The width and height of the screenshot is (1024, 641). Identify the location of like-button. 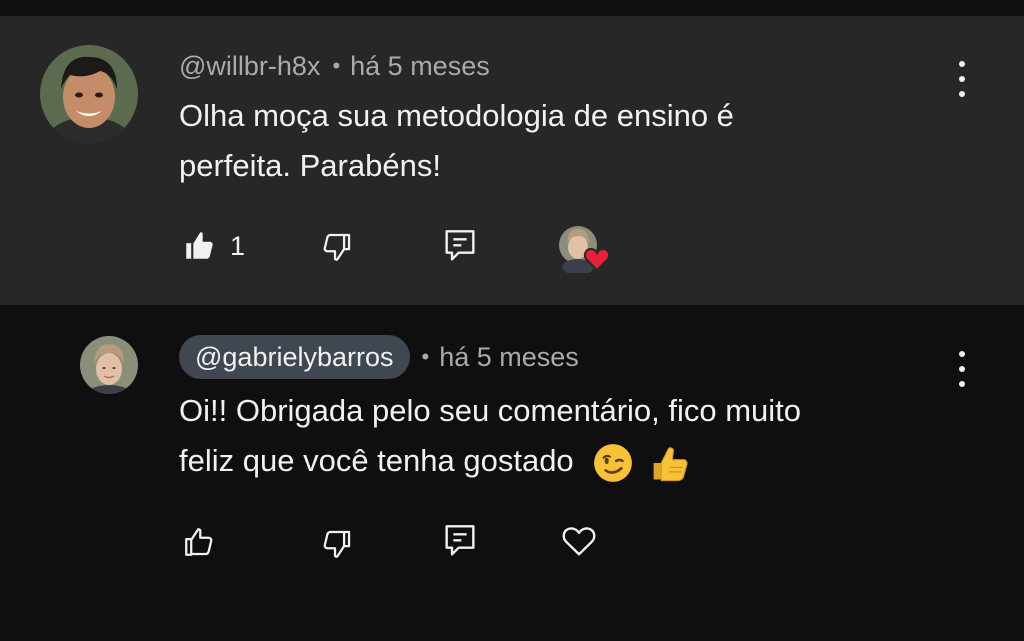
(199, 542).